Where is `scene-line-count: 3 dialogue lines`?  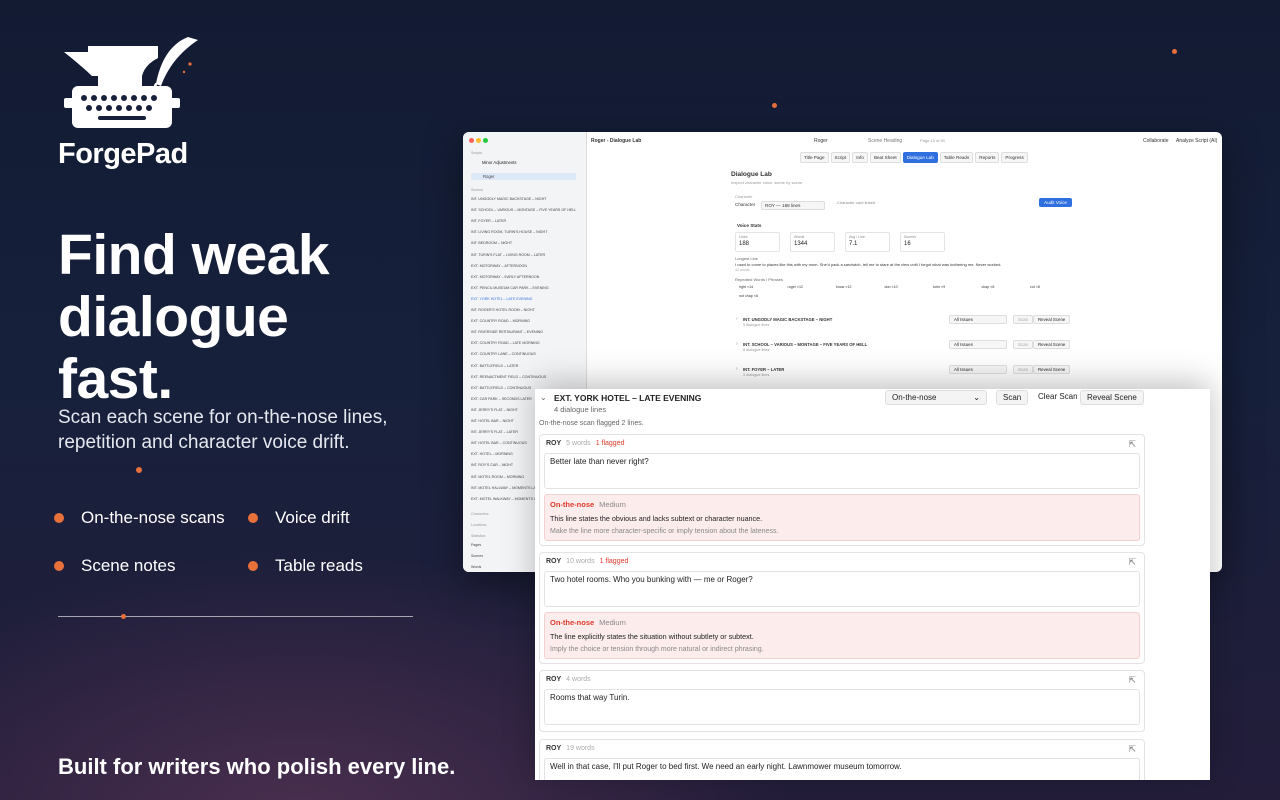 scene-line-count: 3 dialogue lines is located at coordinates (756, 375).